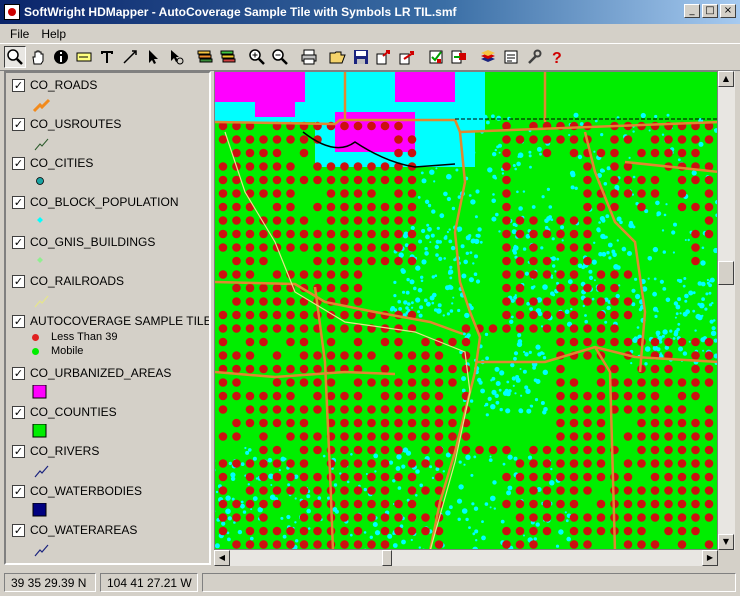 This screenshot has width=740, height=596. Describe the element at coordinates (205, 57) in the screenshot. I see `layers-add-icon` at that location.